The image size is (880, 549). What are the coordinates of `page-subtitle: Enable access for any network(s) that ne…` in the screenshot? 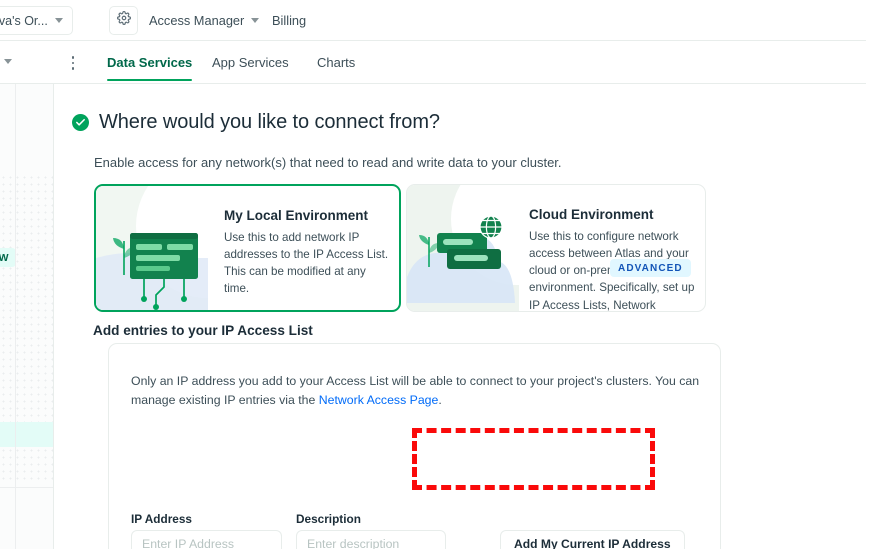 It's located at (328, 162).